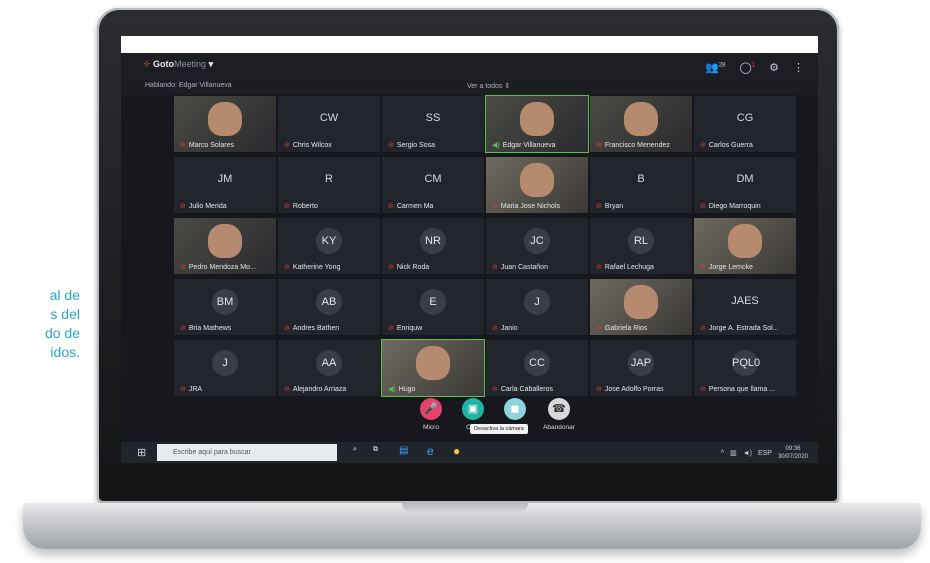  Describe the element at coordinates (529, 145) in the screenshot. I see `participant-name: Edgar Villanueva` at that location.